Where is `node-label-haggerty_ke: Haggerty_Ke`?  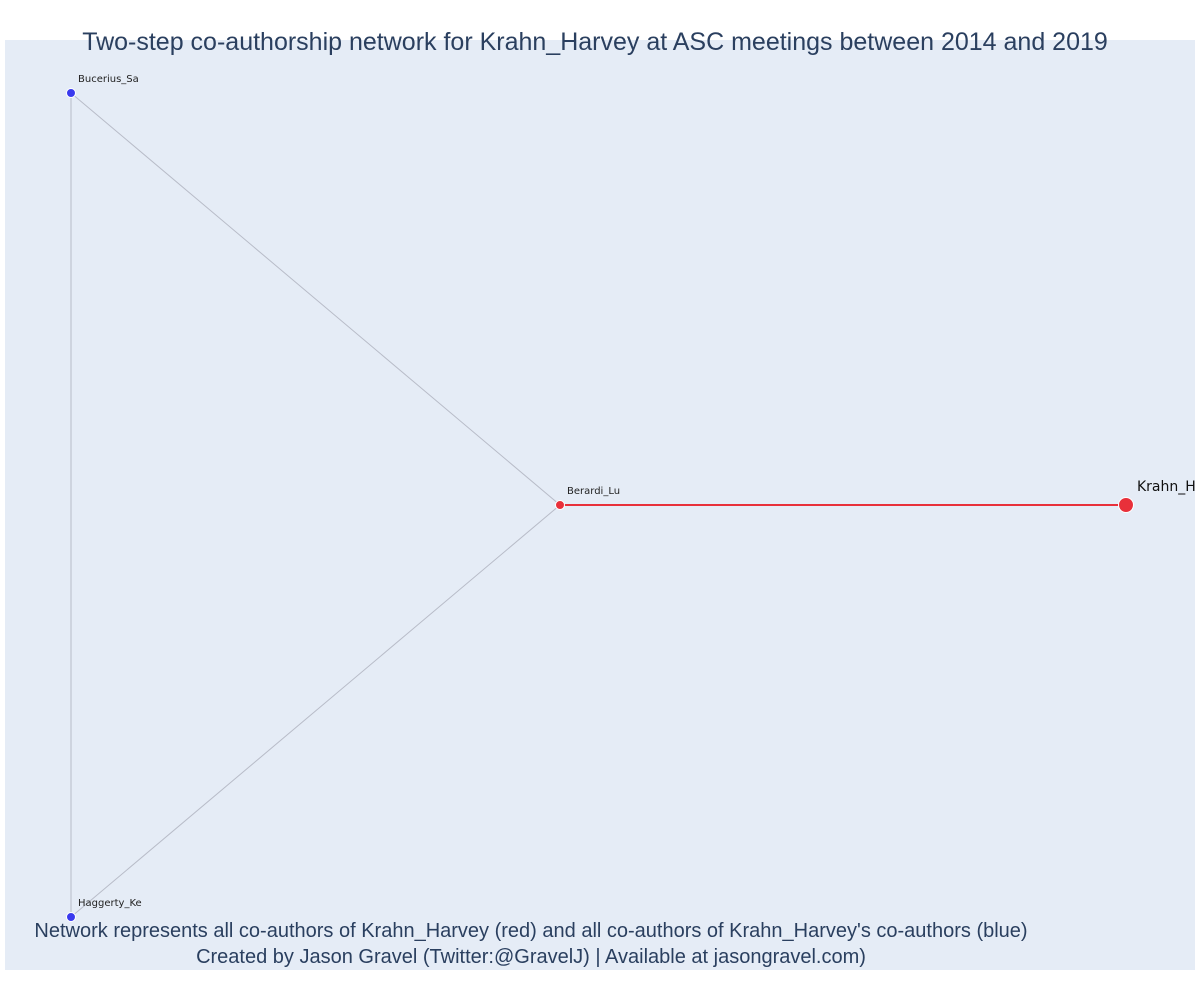
node-label-haggerty_ke: Haggerty_Ke is located at coordinates (110, 903).